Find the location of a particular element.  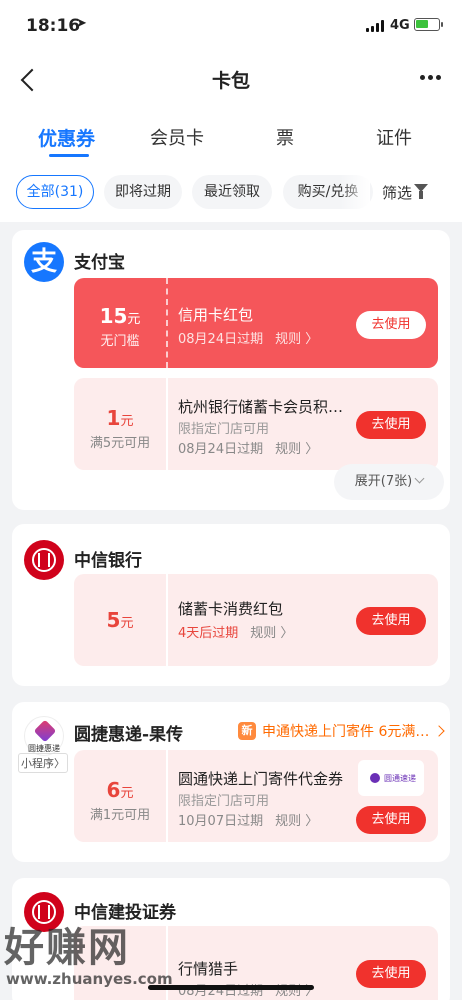

coupon-condition: 满1元可用 is located at coordinates (120, 815).